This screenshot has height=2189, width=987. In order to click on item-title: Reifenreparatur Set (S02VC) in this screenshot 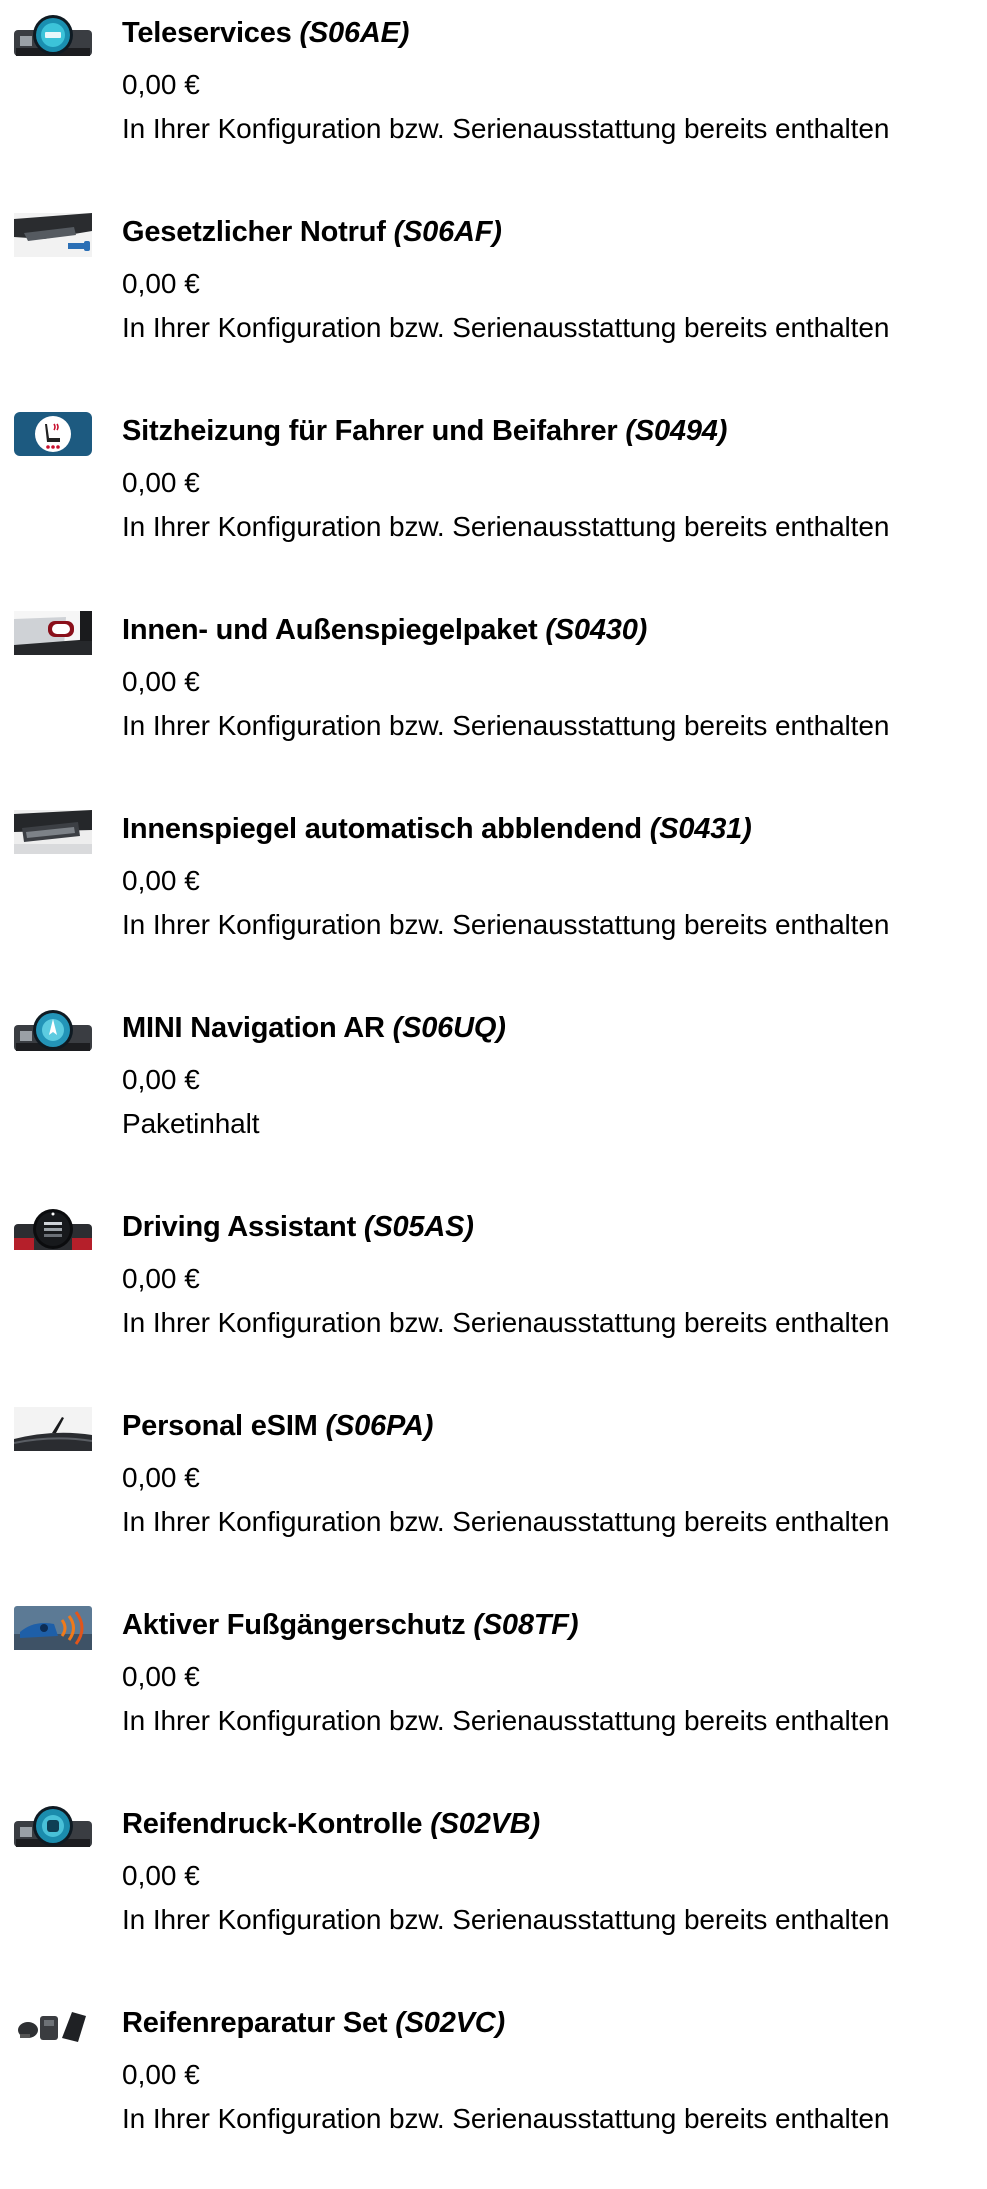, I will do `click(313, 2023)`.